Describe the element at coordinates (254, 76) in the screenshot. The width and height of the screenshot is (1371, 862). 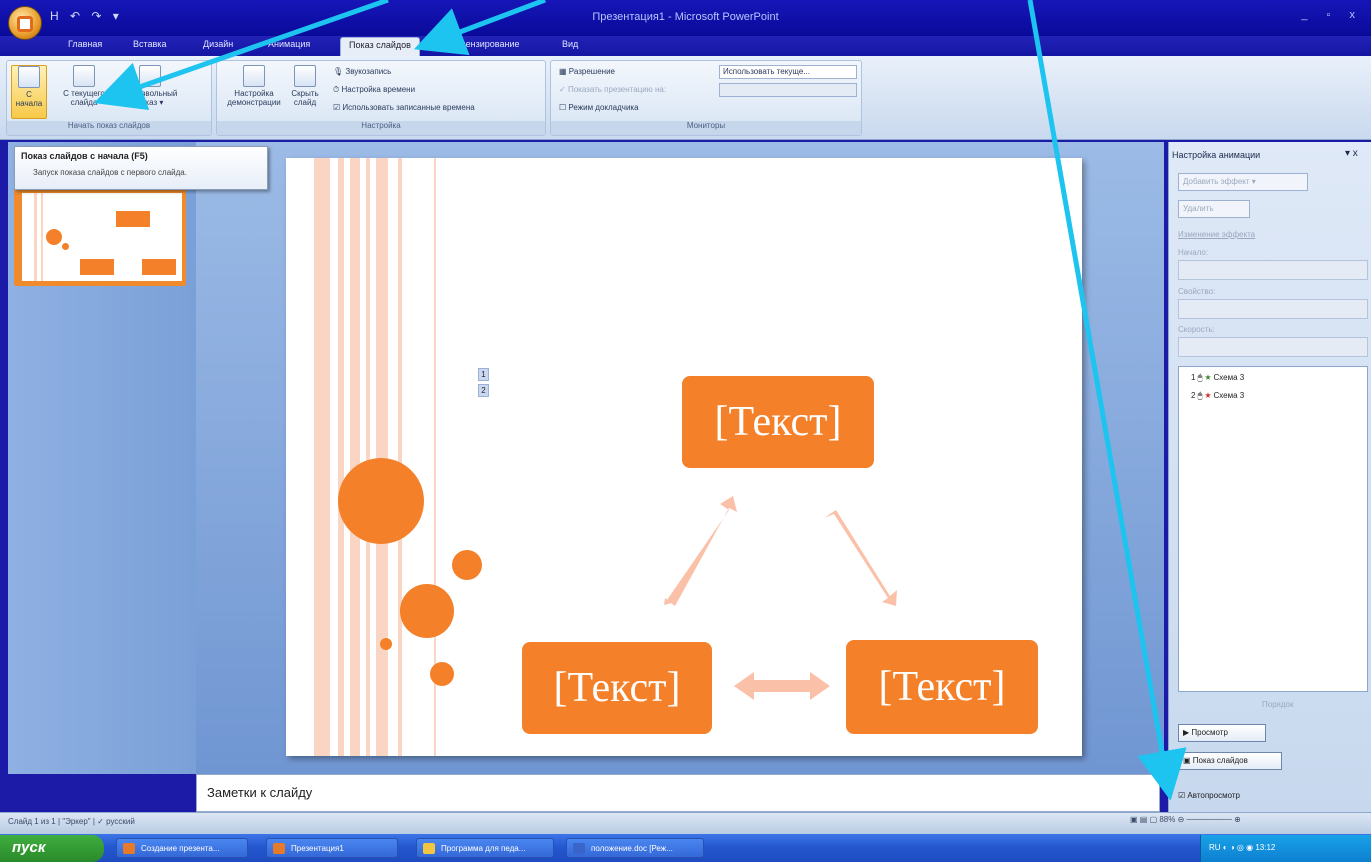
I see `setup-icon` at that location.